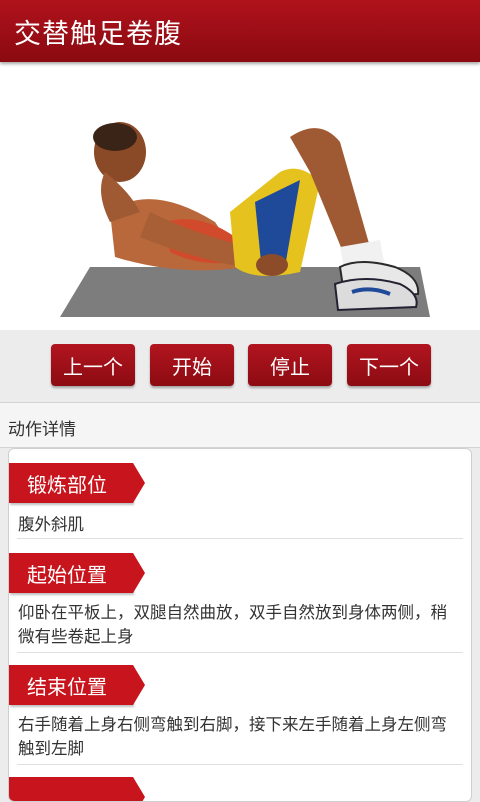 The height and width of the screenshot is (802, 480). What do you see at coordinates (98, 34) in the screenshot?
I see `page-title: 交替触足卷腹` at bounding box center [98, 34].